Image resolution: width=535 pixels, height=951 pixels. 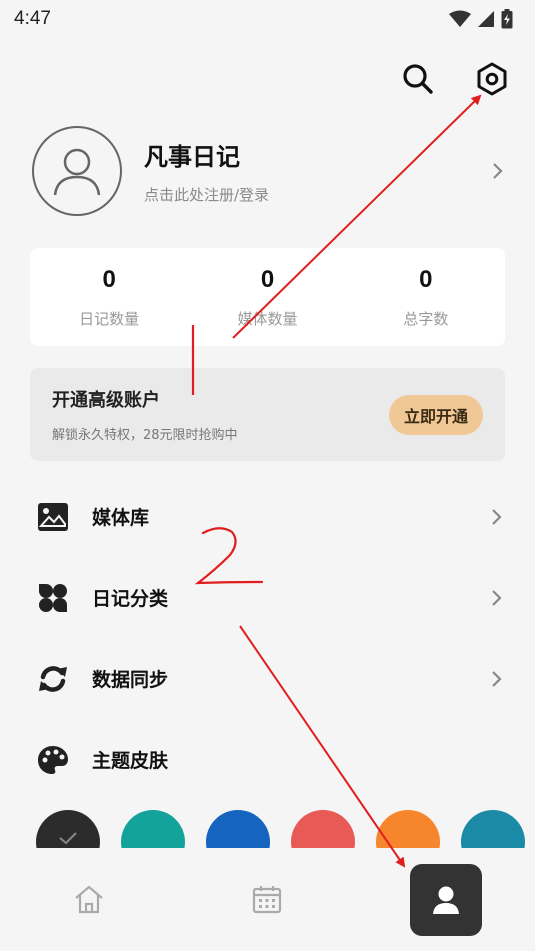 I want to click on stat-diary-count: 0 日记数量, so click(x=109, y=297).